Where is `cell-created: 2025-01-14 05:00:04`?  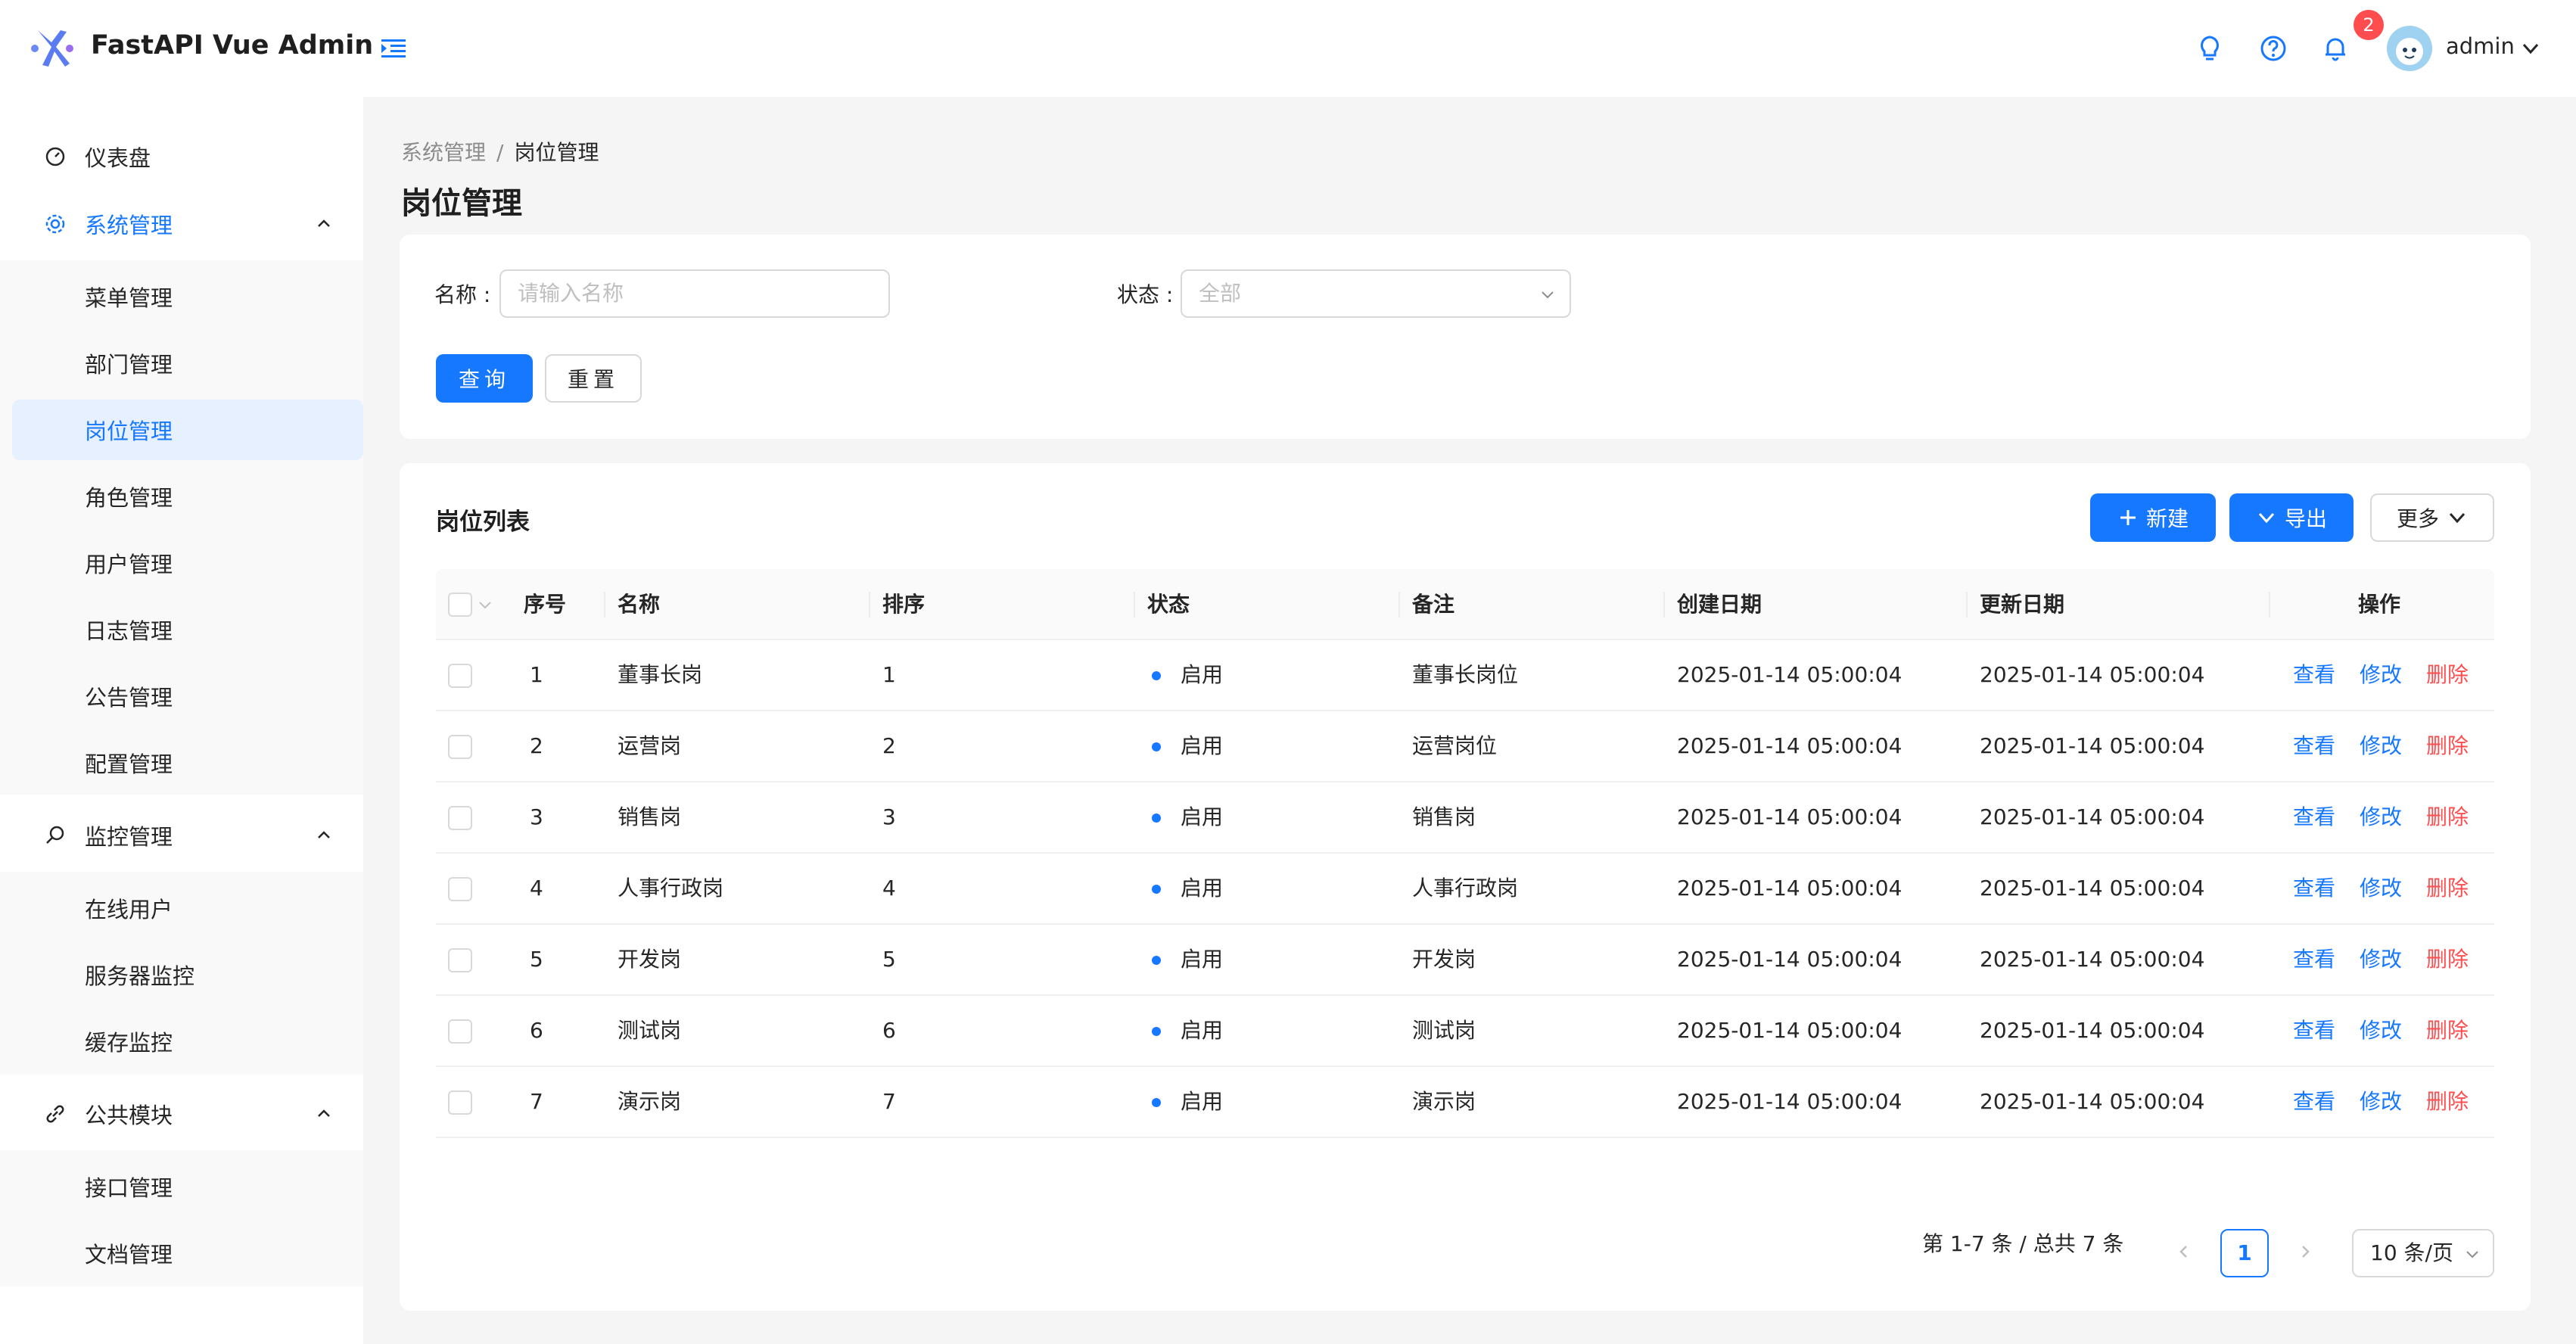 cell-created: 2025-01-14 05:00:04 is located at coordinates (1789, 959).